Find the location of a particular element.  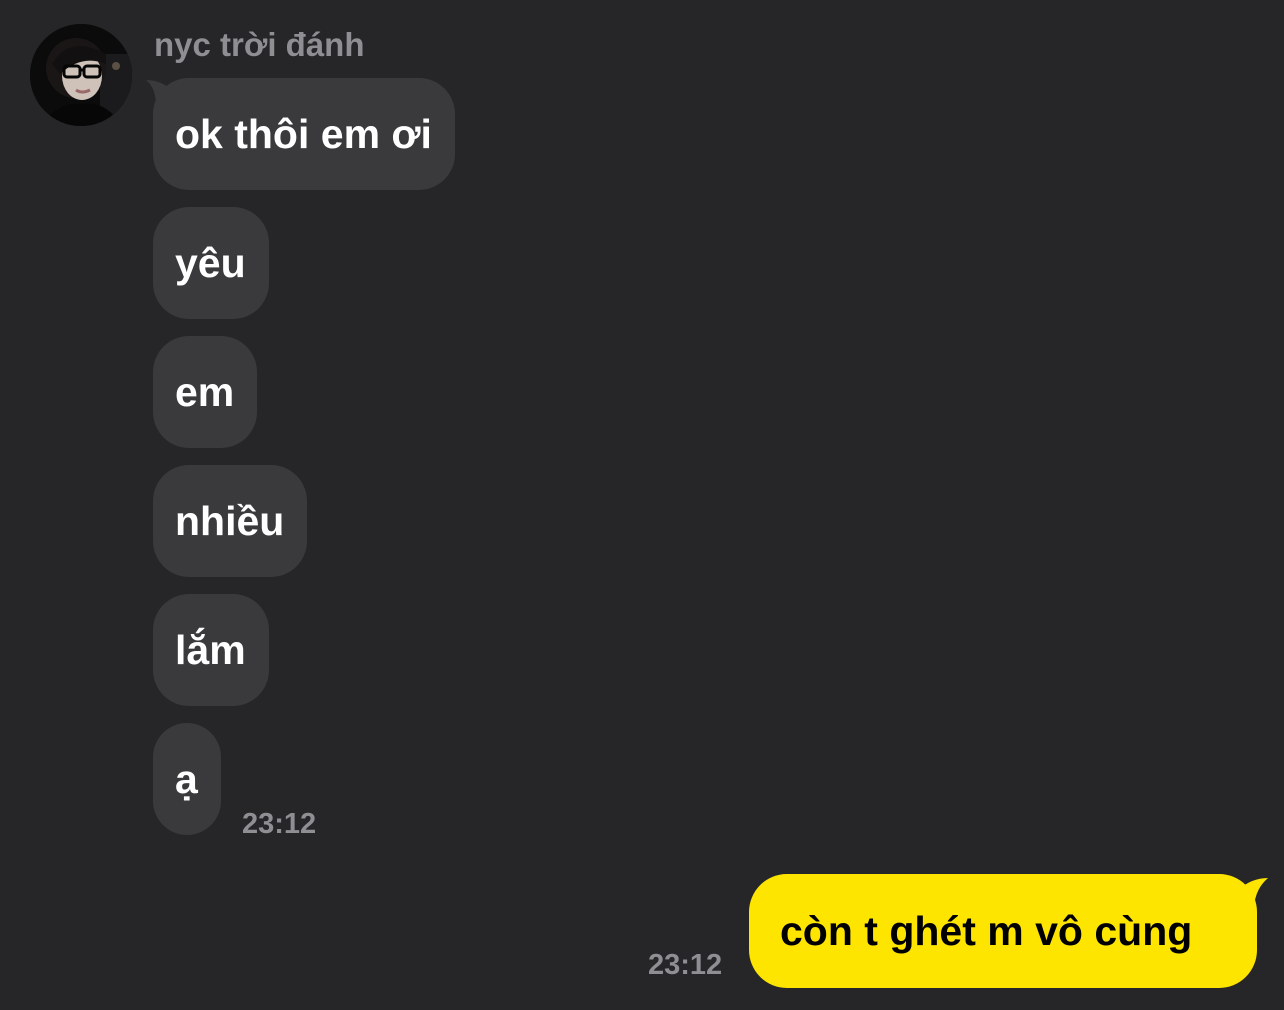

incoming-message-bubble: em is located at coordinates (205, 392).